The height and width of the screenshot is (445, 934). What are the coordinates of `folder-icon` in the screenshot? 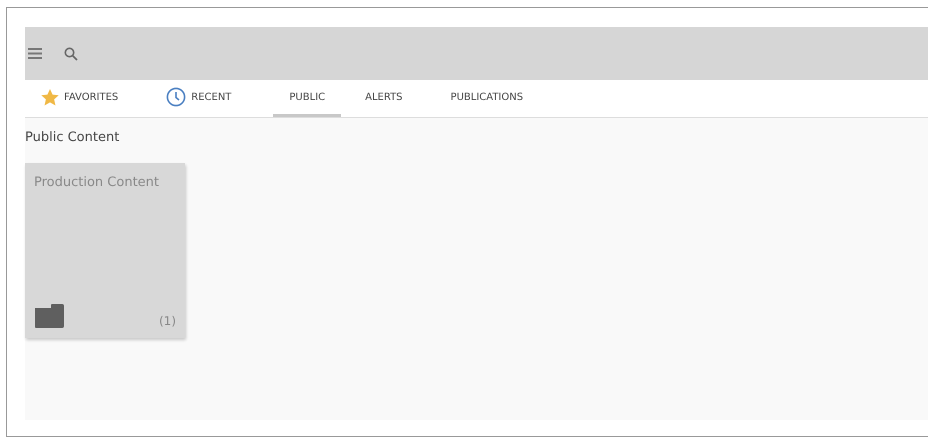 It's located at (49, 316).